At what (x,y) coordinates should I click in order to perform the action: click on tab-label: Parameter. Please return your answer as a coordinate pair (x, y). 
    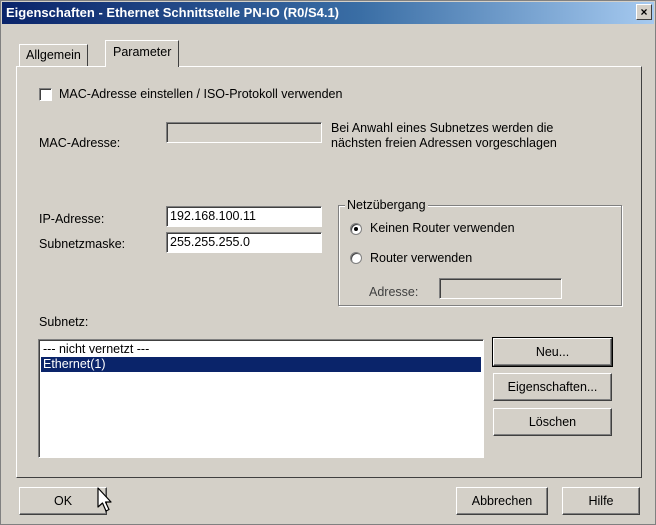
    Looking at the image, I should click on (142, 52).